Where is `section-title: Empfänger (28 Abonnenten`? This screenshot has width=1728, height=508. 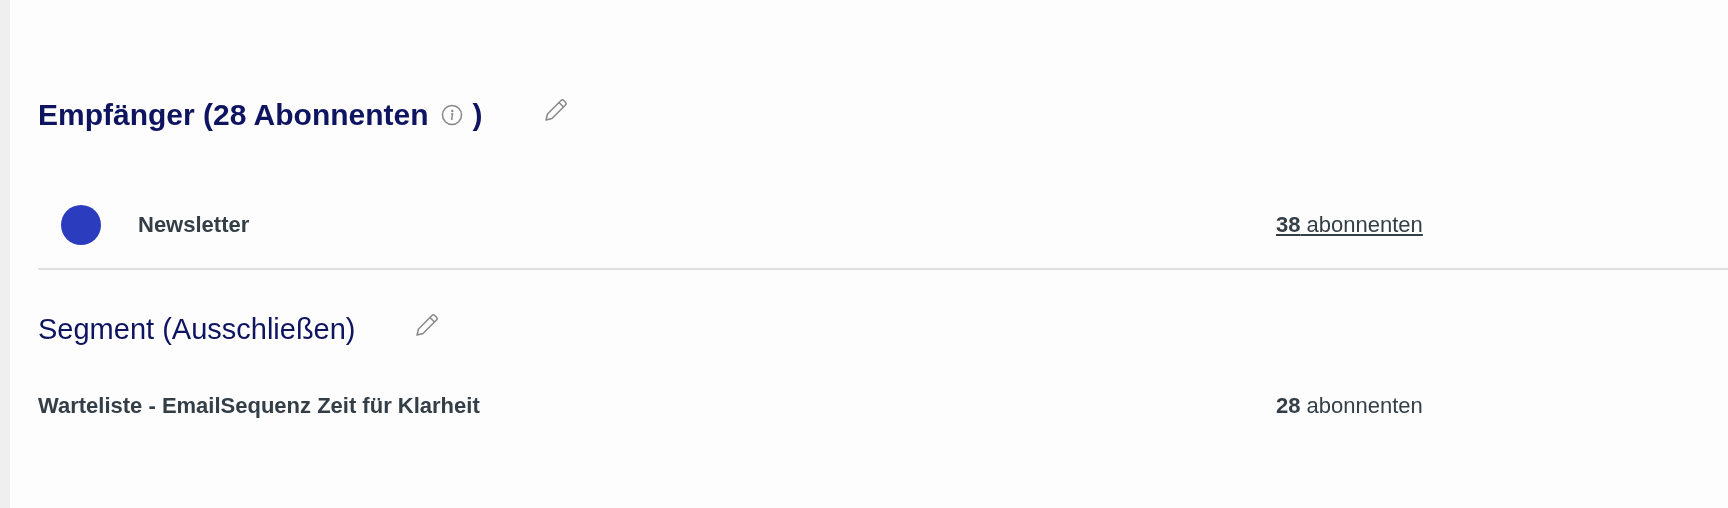
section-title: Empfänger (28 Abonnenten is located at coordinates (233, 115).